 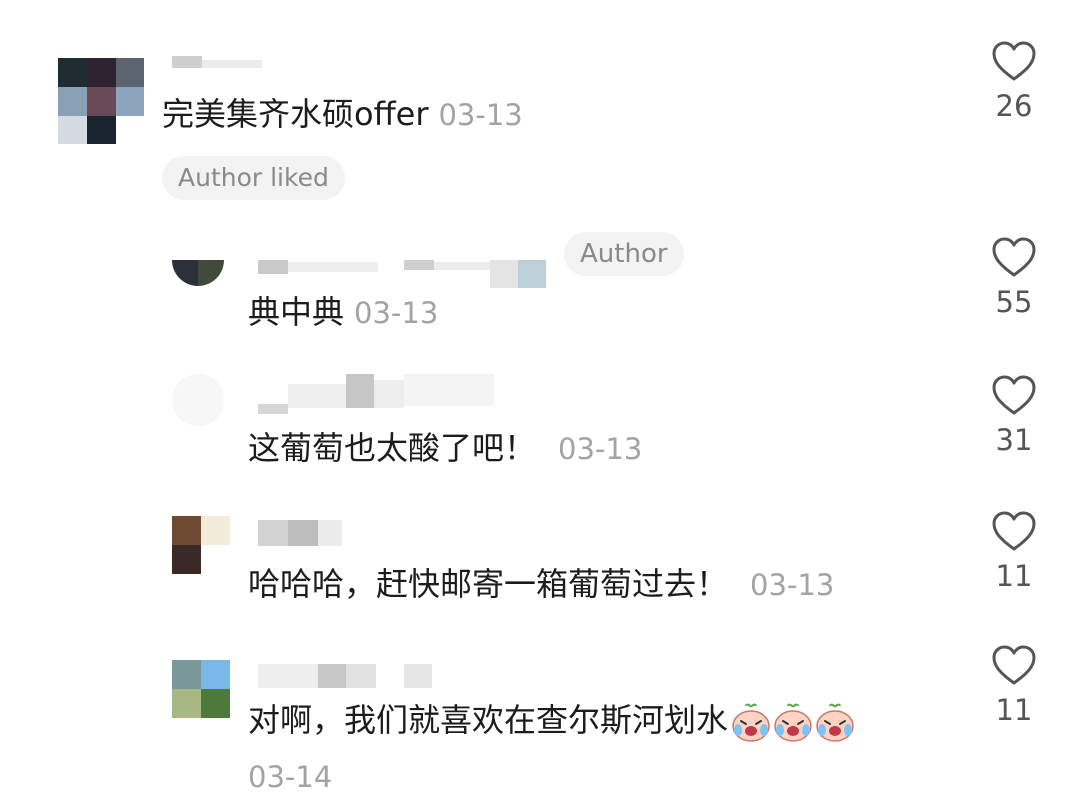 What do you see at coordinates (392, 448) in the screenshot?
I see `comment-body: 这葡萄也太酸了吧！` at bounding box center [392, 448].